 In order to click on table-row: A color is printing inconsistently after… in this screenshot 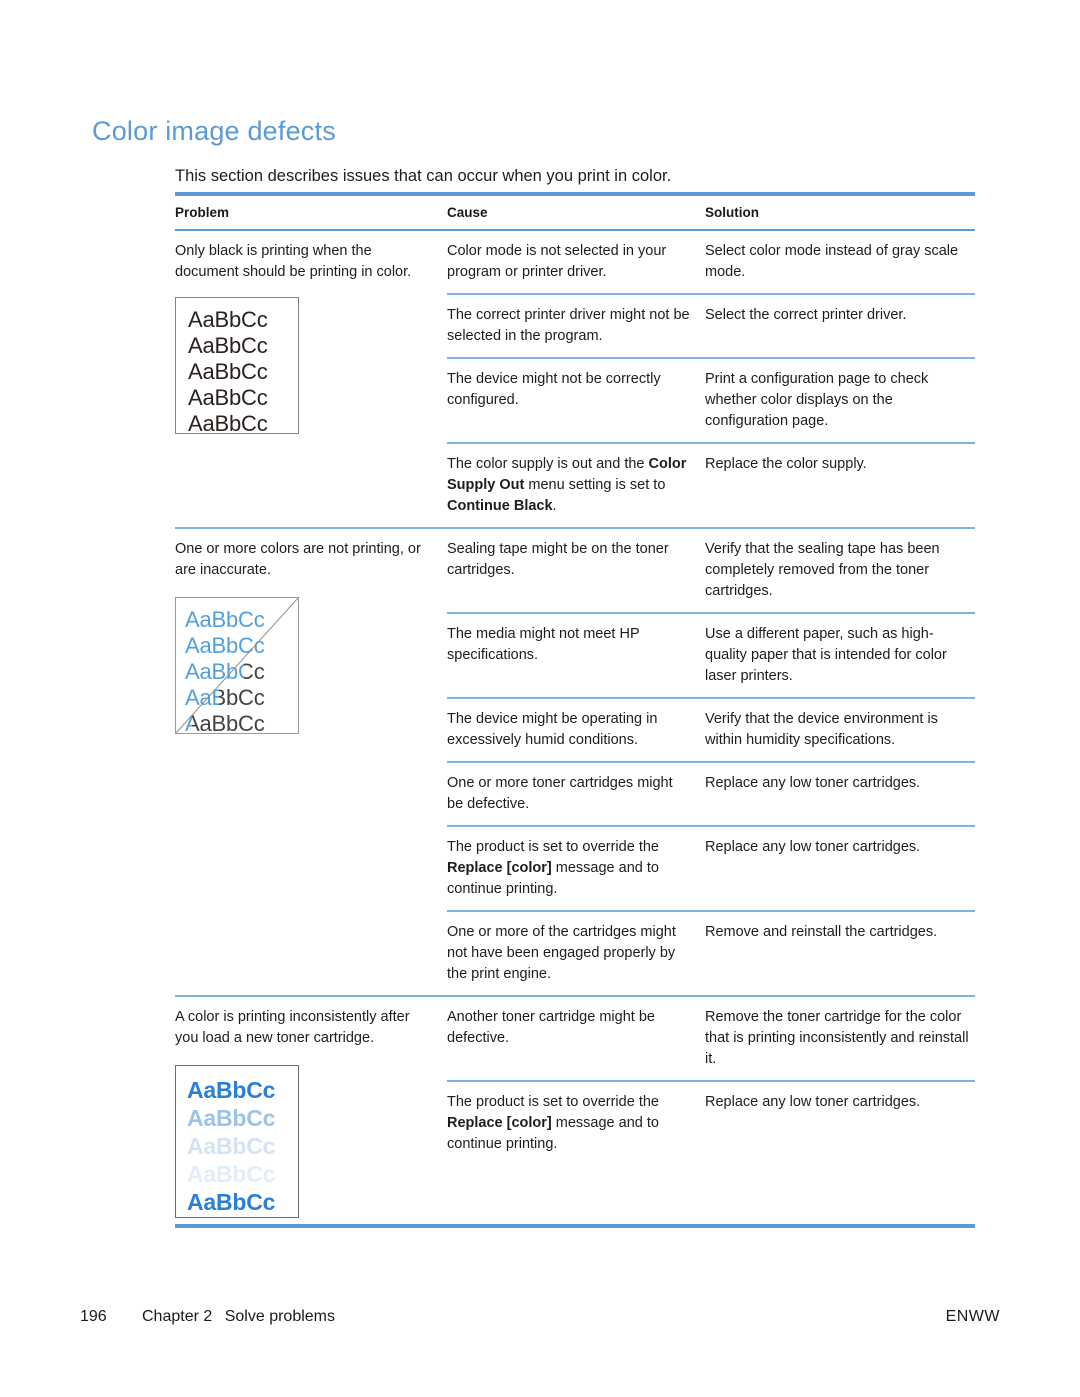, I will do `click(575, 1110)`.